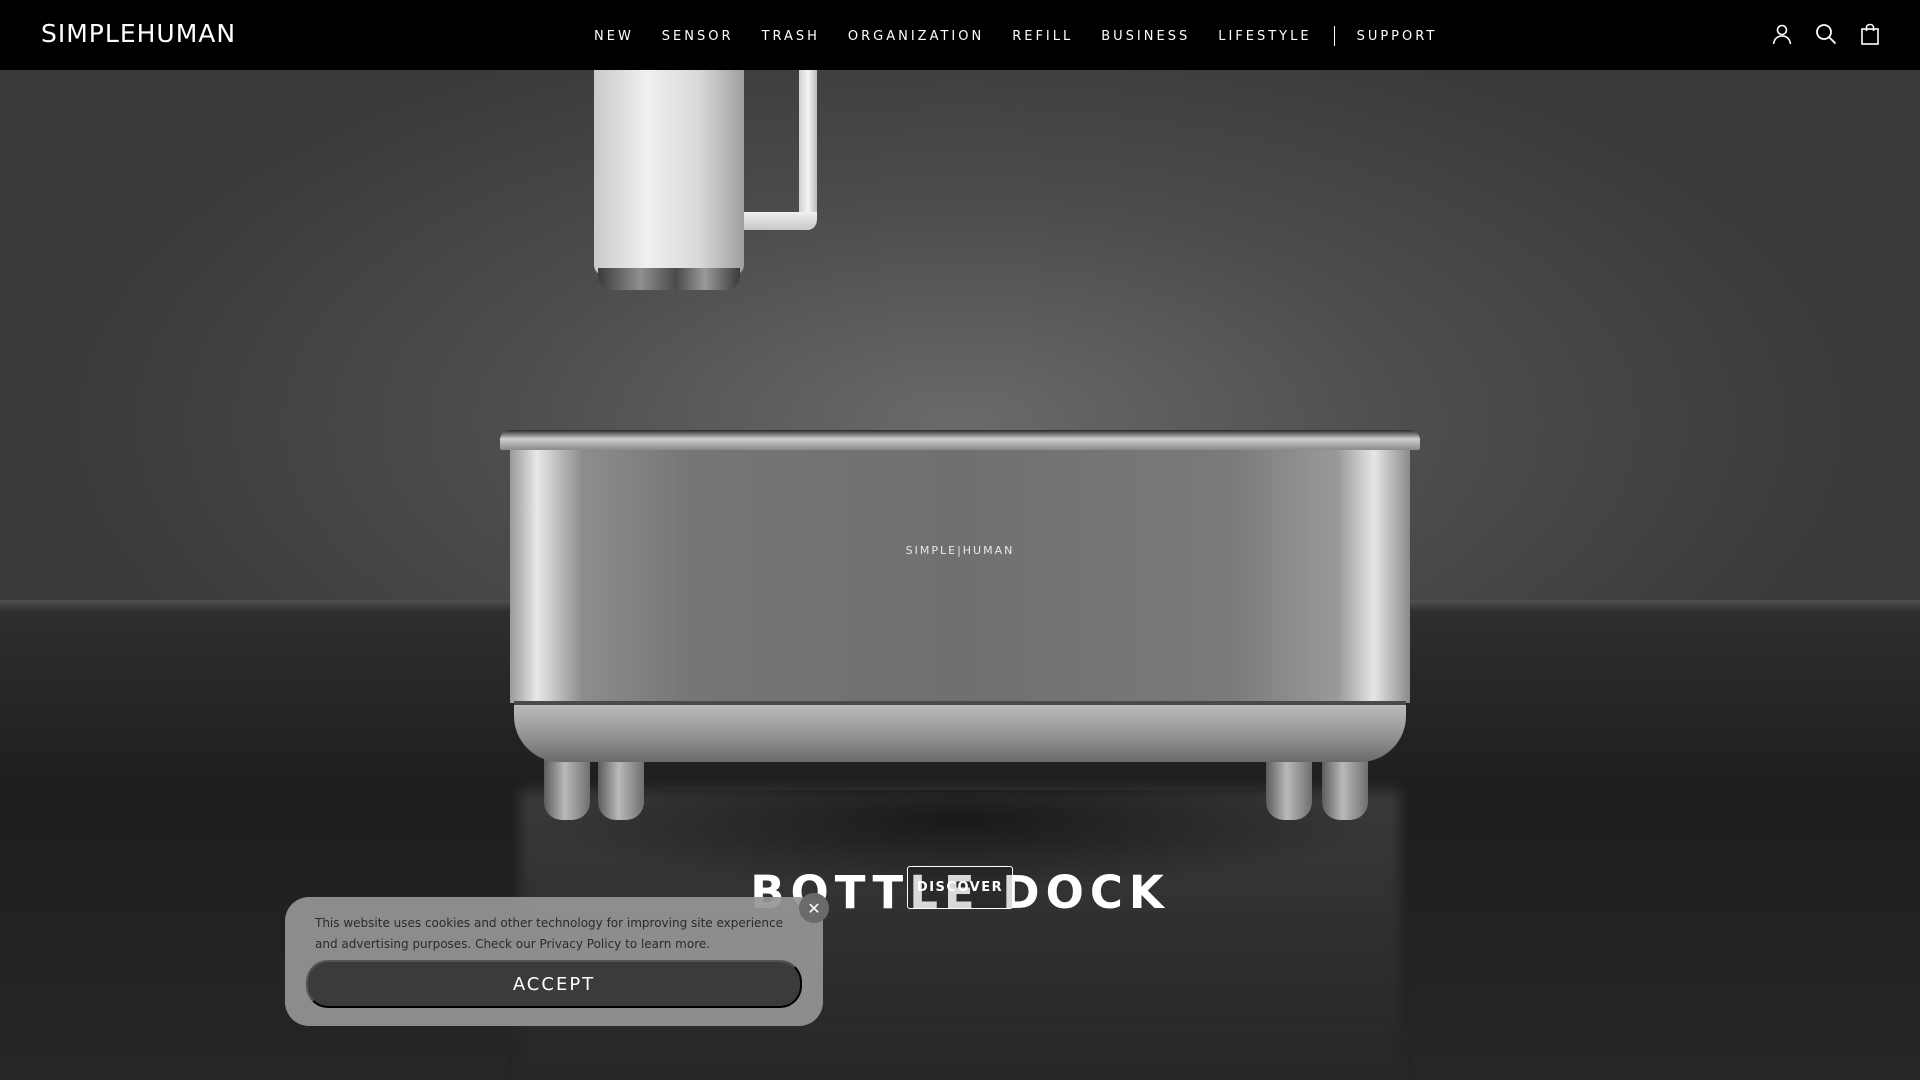  What do you see at coordinates (1870, 34) in the screenshot?
I see `shopping-bag-icon` at bounding box center [1870, 34].